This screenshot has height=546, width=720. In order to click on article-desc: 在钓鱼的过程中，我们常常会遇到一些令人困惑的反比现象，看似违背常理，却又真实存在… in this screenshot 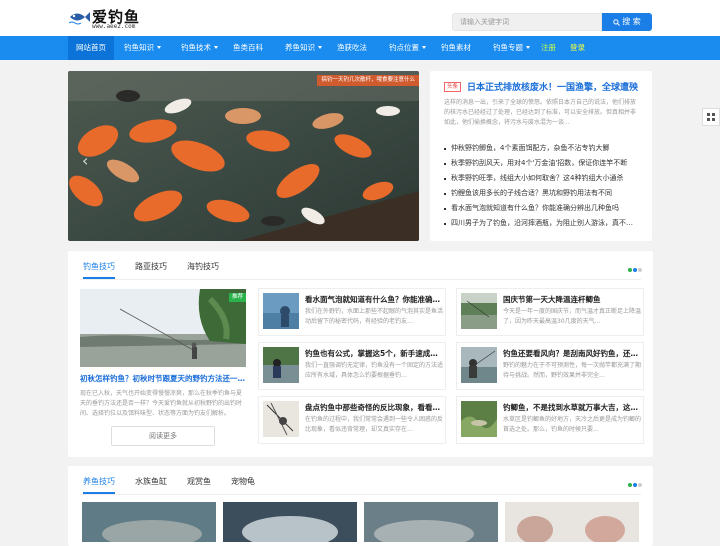, I will do `click(374, 424)`.